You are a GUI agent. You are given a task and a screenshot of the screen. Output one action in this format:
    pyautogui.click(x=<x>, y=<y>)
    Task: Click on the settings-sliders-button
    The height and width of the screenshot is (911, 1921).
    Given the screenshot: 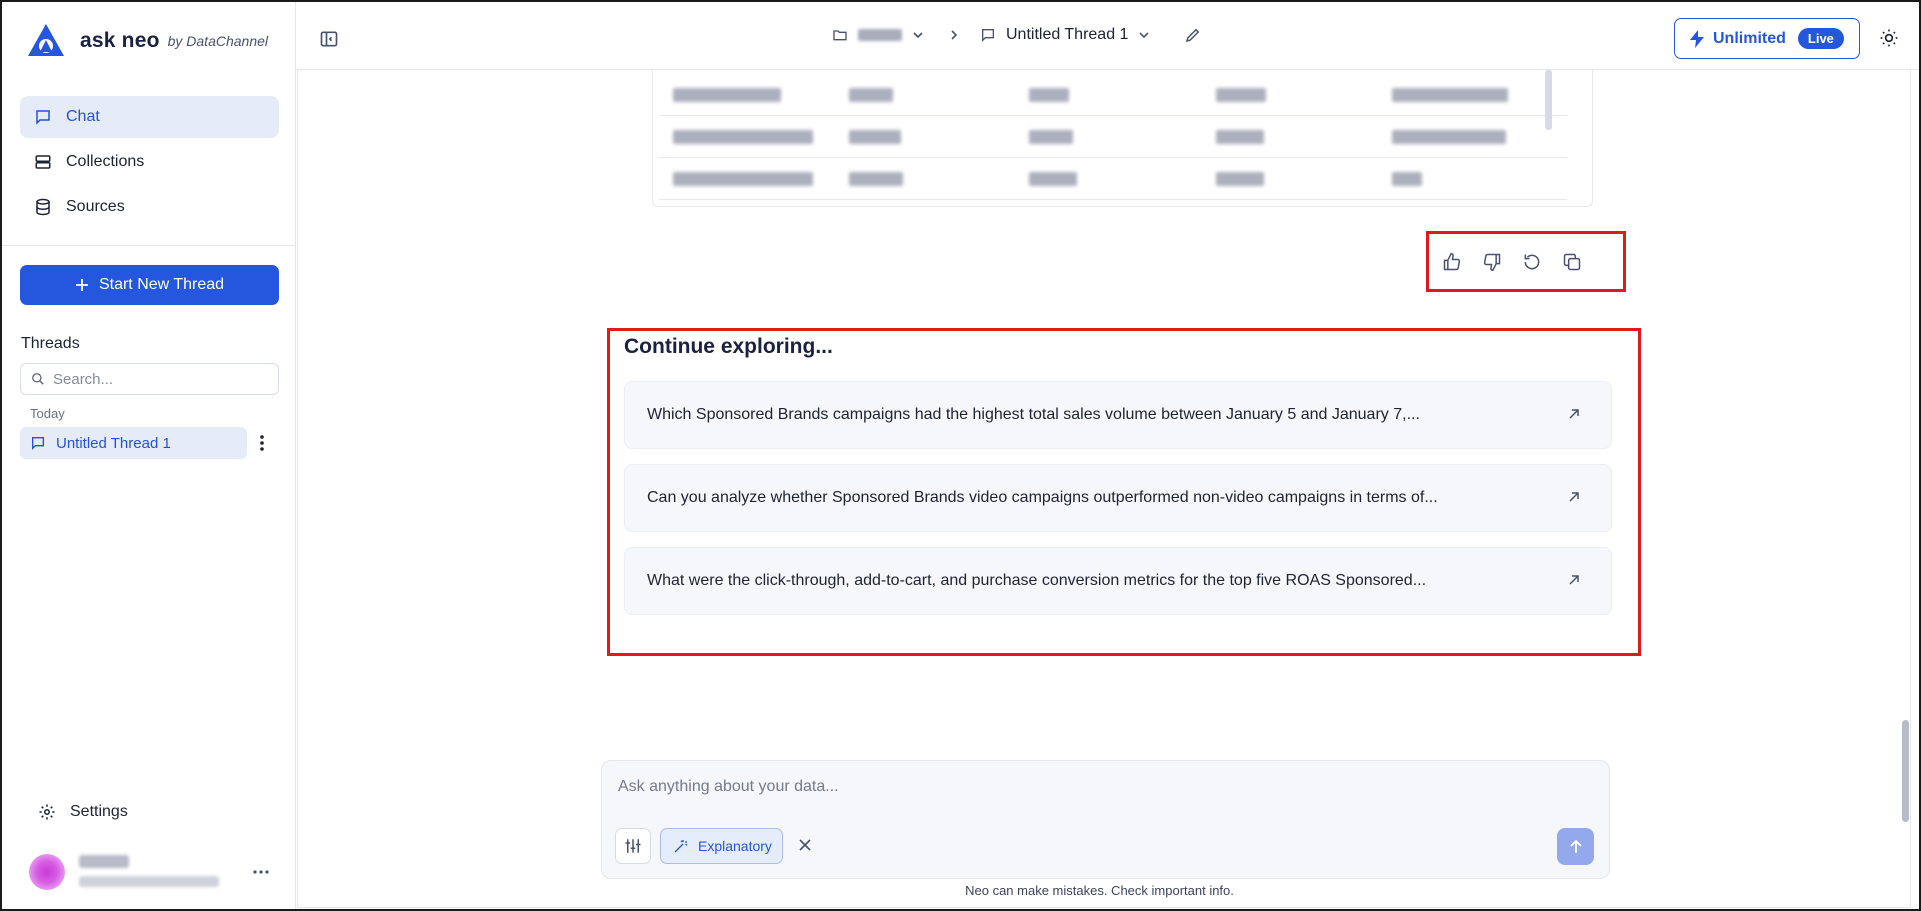 What is the action you would take?
    pyautogui.click(x=633, y=846)
    